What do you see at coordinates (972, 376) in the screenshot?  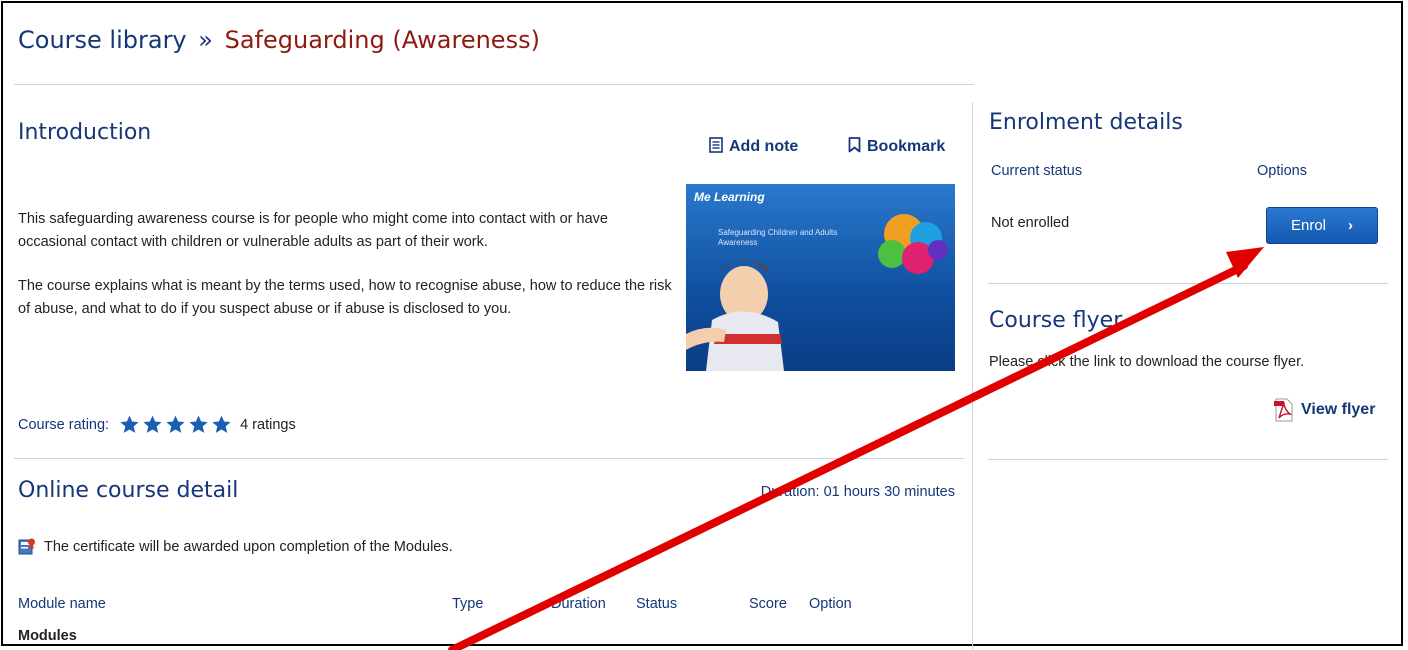 I see `column-divider` at bounding box center [972, 376].